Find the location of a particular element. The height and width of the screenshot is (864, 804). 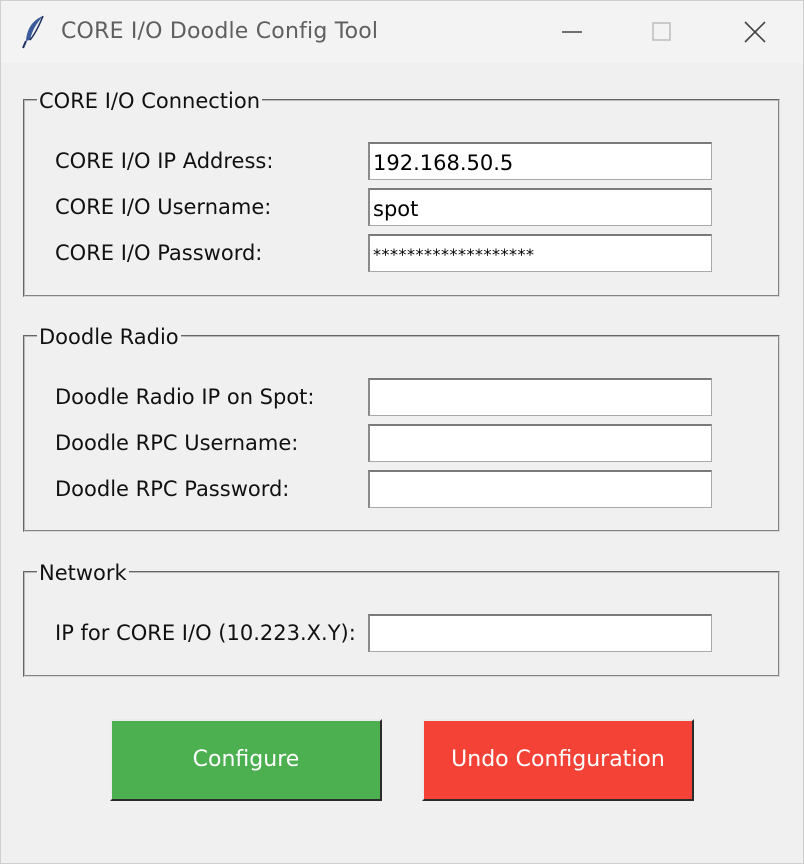

core-io-network-ip-input is located at coordinates (540, 633).